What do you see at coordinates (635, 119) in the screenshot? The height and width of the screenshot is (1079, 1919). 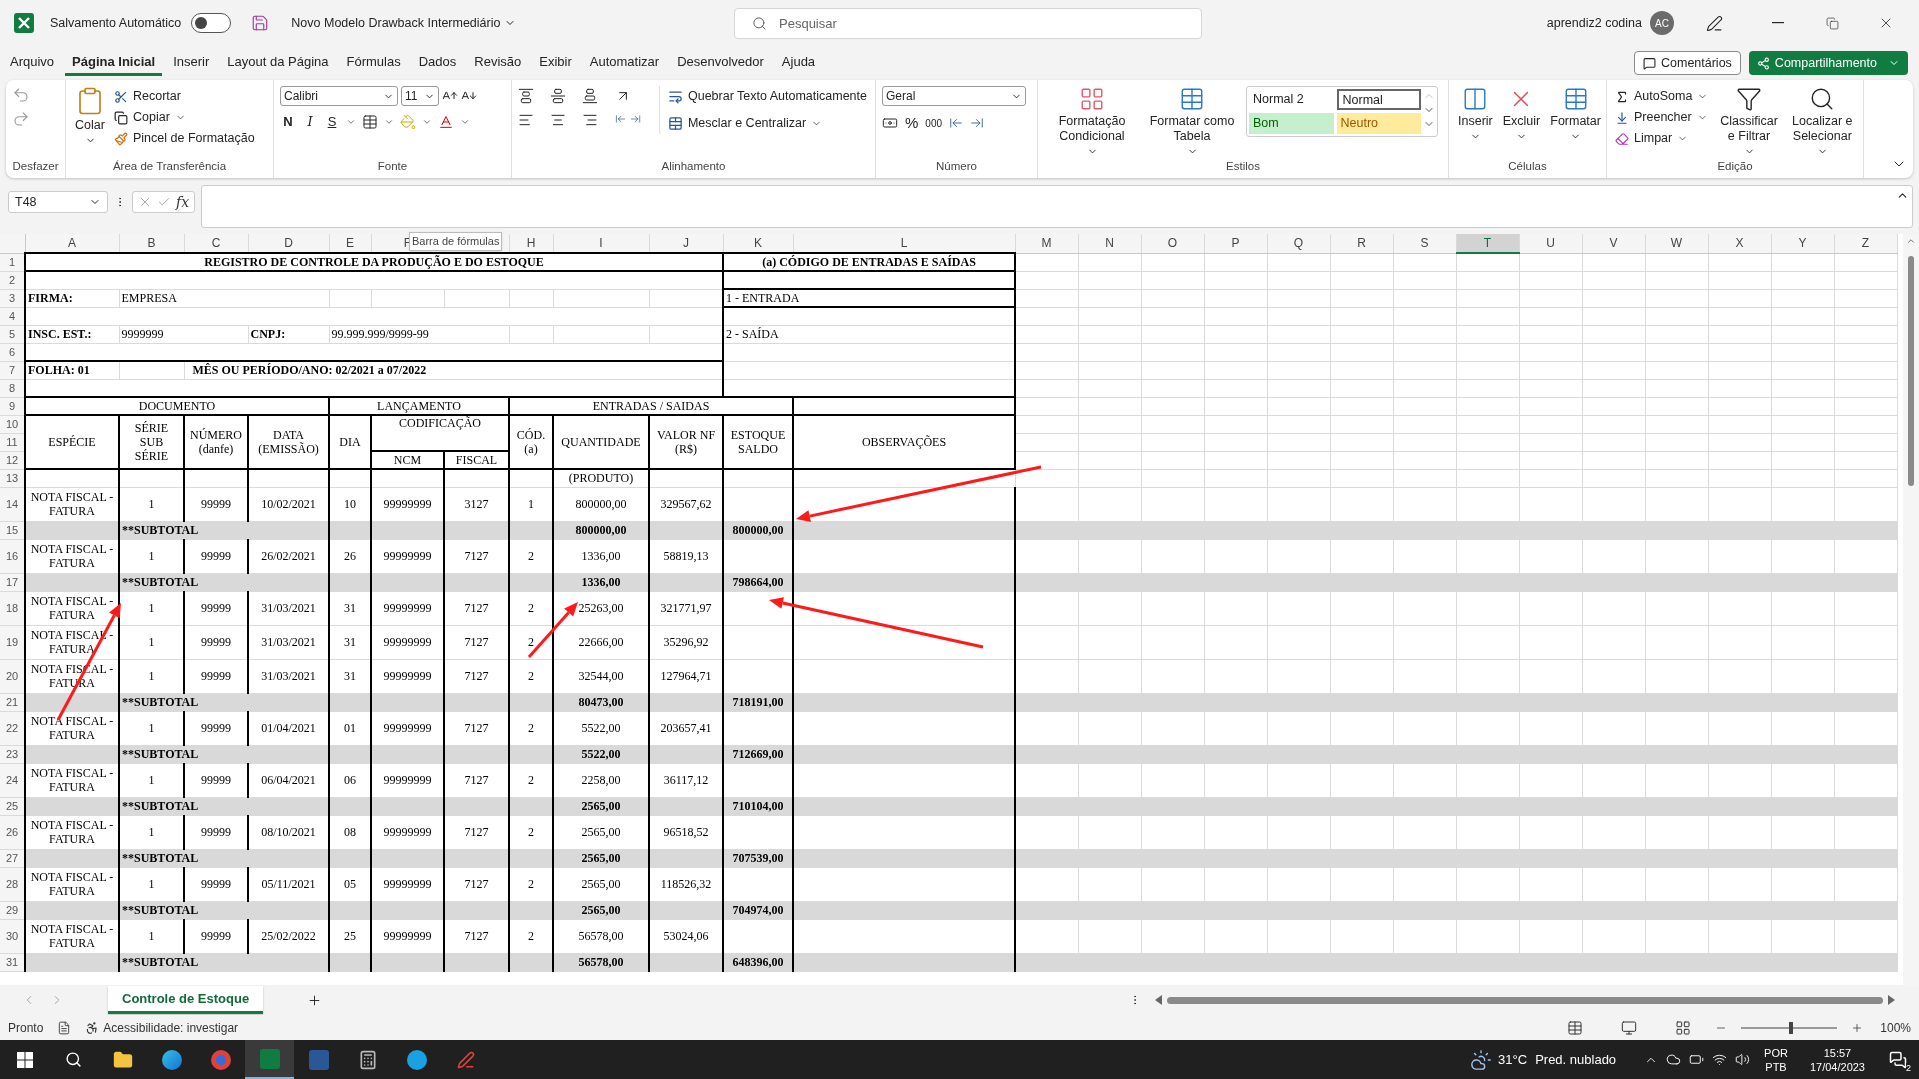 I see `indent-increase-icon` at bounding box center [635, 119].